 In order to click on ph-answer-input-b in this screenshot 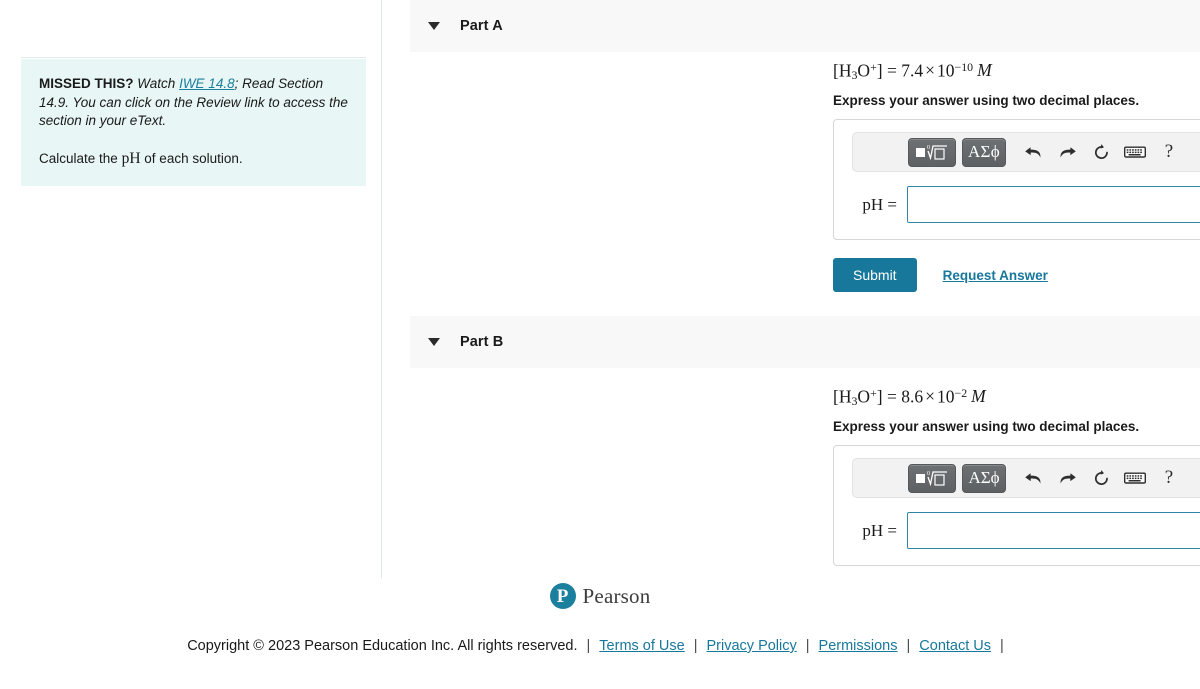, I will do `click(1053, 530)`.